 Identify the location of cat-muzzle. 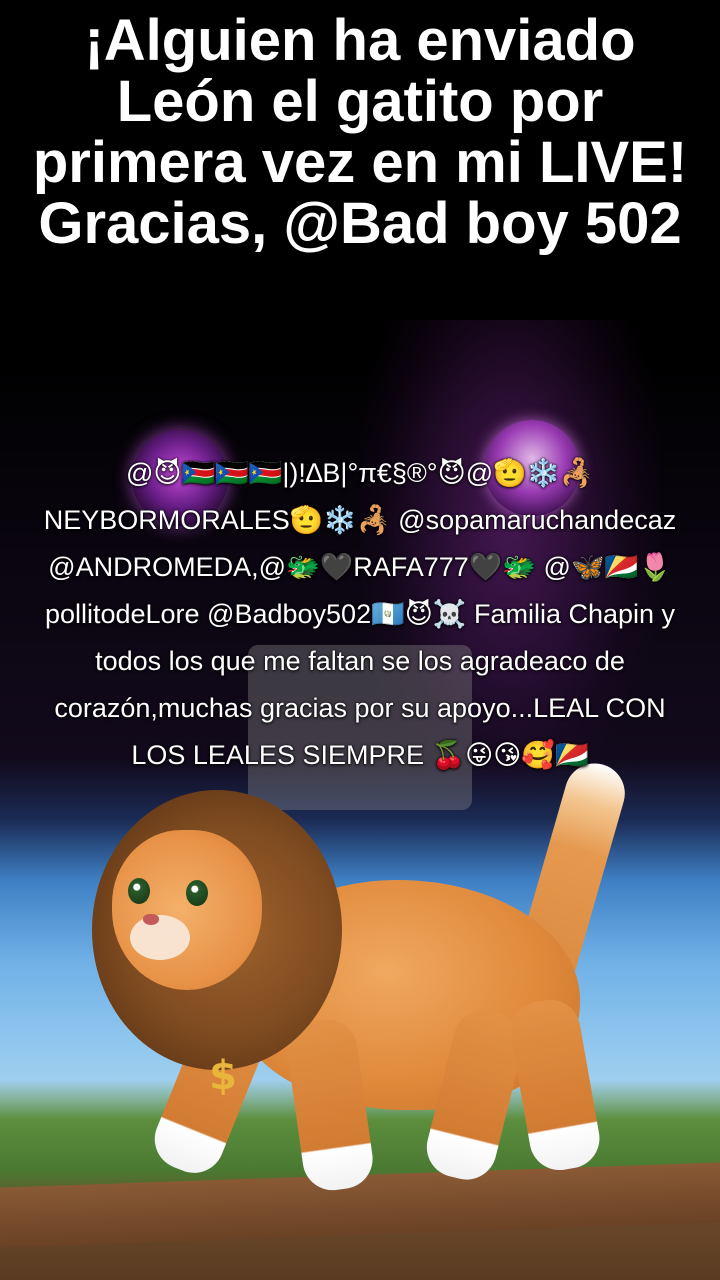
(160, 937).